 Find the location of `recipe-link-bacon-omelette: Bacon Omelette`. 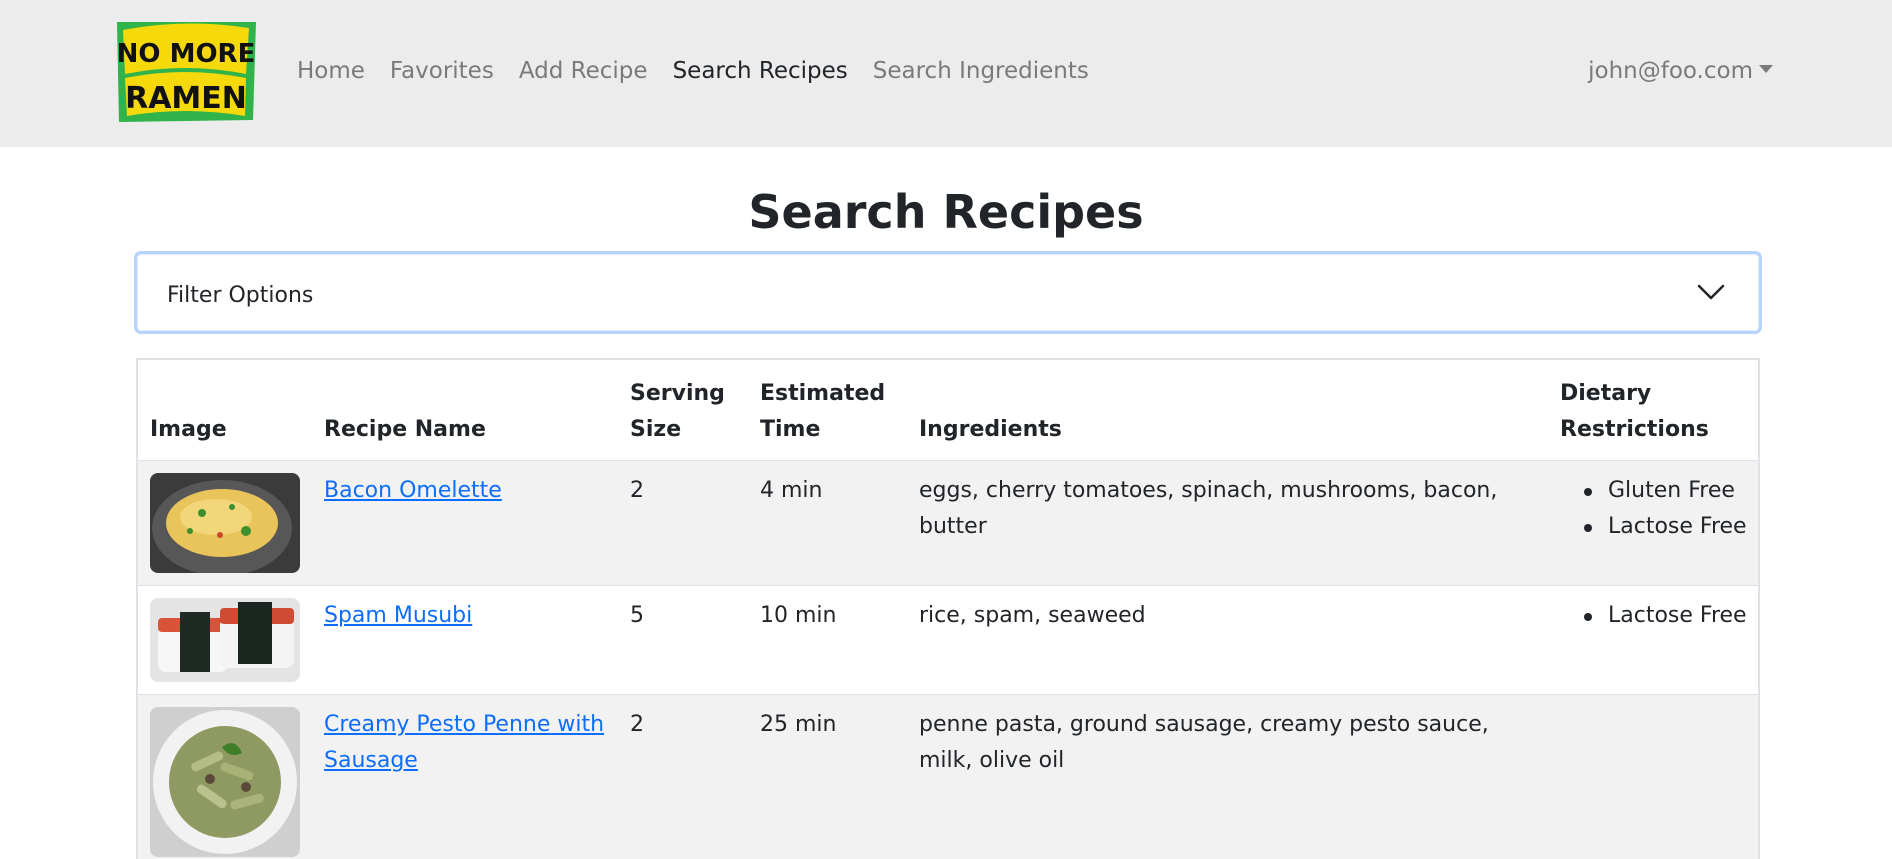

recipe-link-bacon-omelette: Bacon Omelette is located at coordinates (413, 490).